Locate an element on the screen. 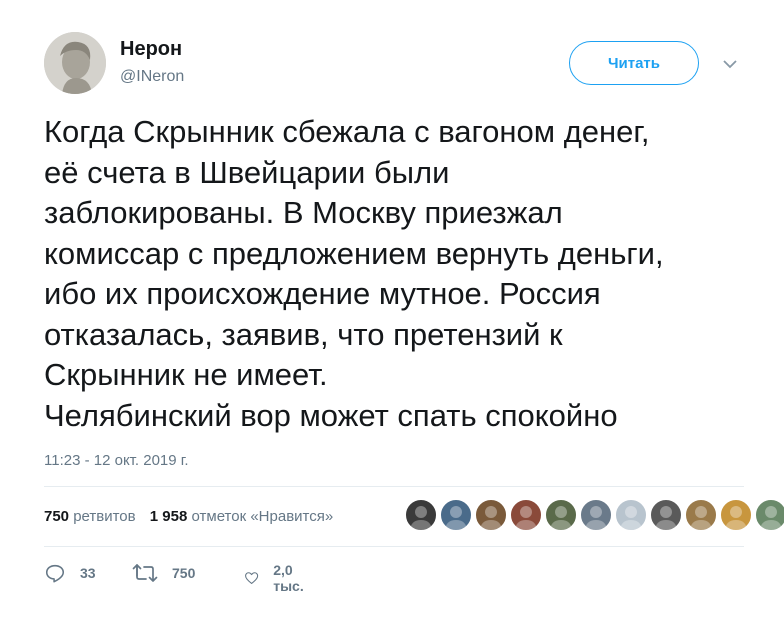 This screenshot has width=784, height=620. reply-icon is located at coordinates (55, 573).